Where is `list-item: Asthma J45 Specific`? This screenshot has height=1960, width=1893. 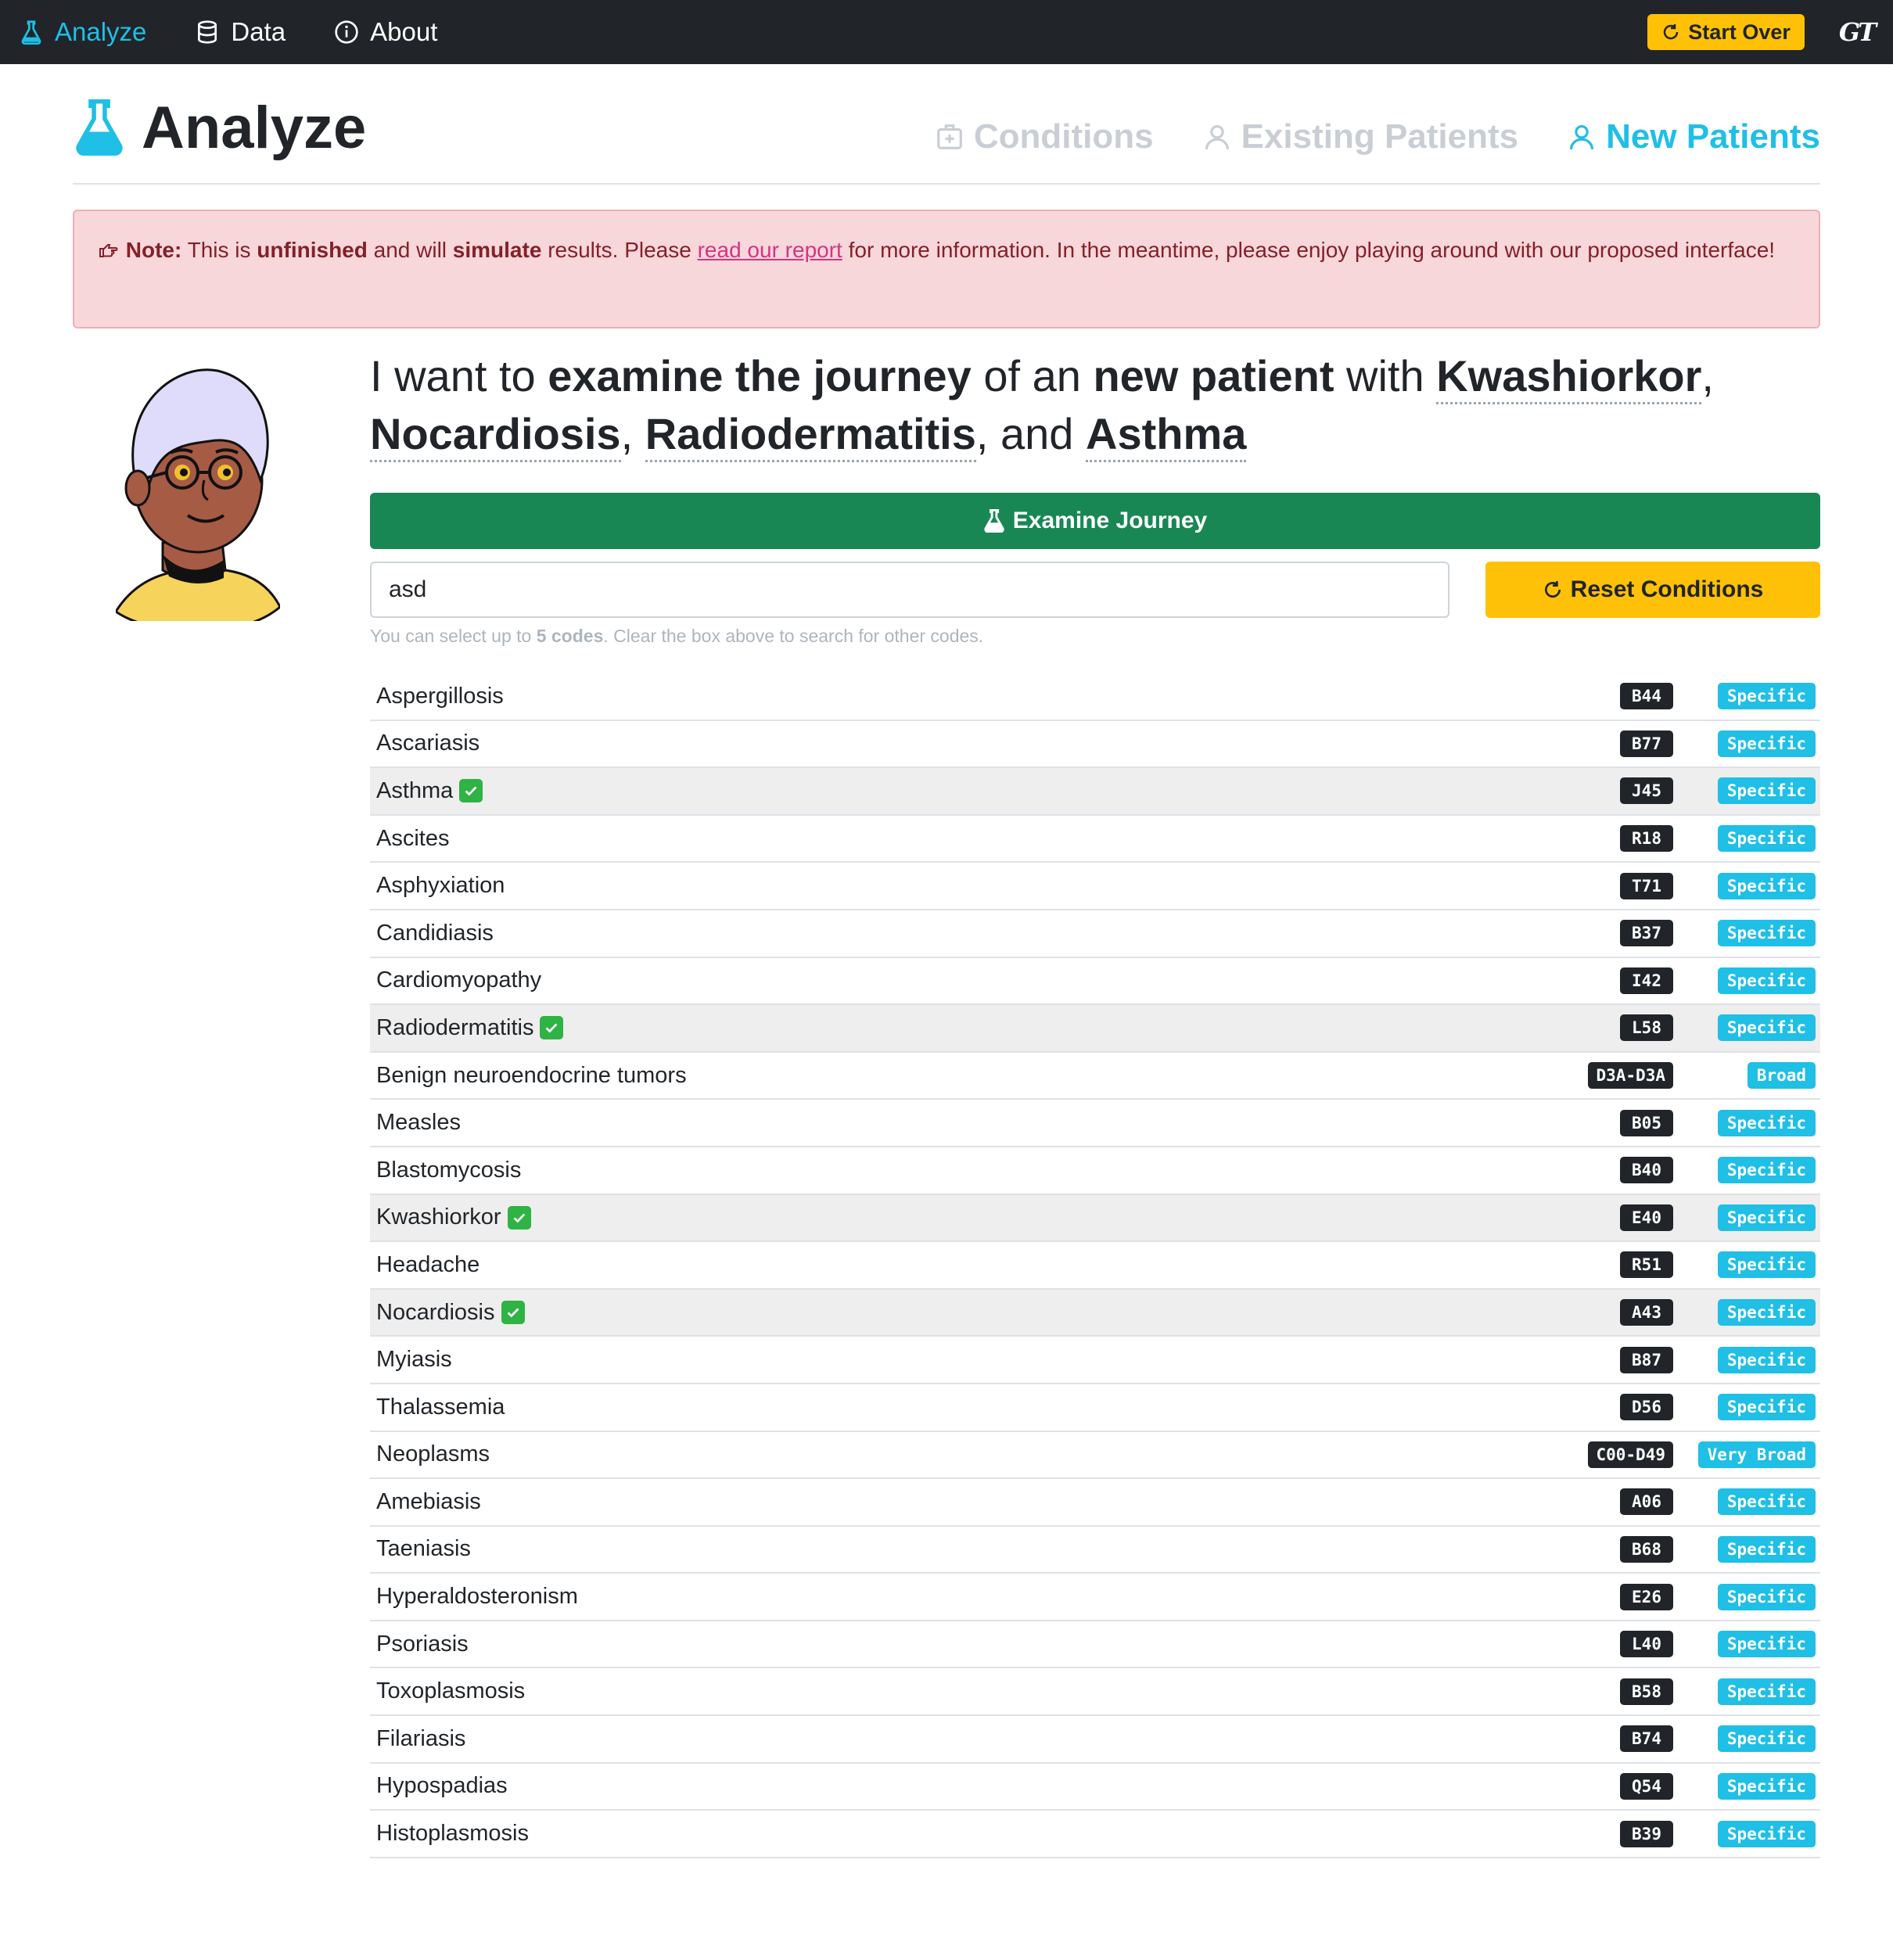 list-item: Asthma J45 Specific is located at coordinates (1095, 792).